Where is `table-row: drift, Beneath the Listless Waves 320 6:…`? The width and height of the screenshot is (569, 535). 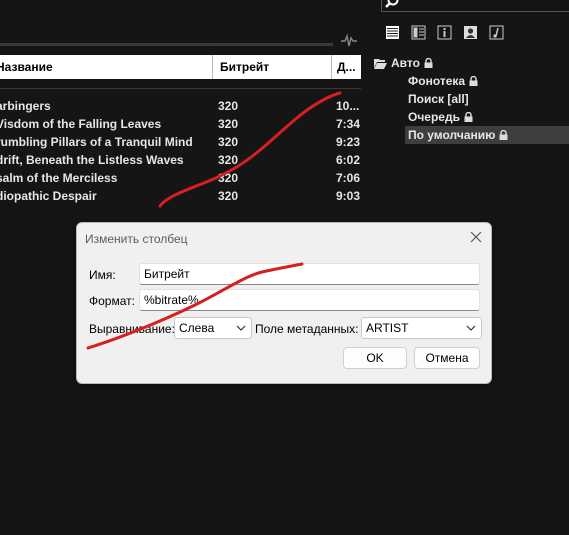
table-row: drift, Beneath the Listless Waves 320 6:… is located at coordinates (180, 160).